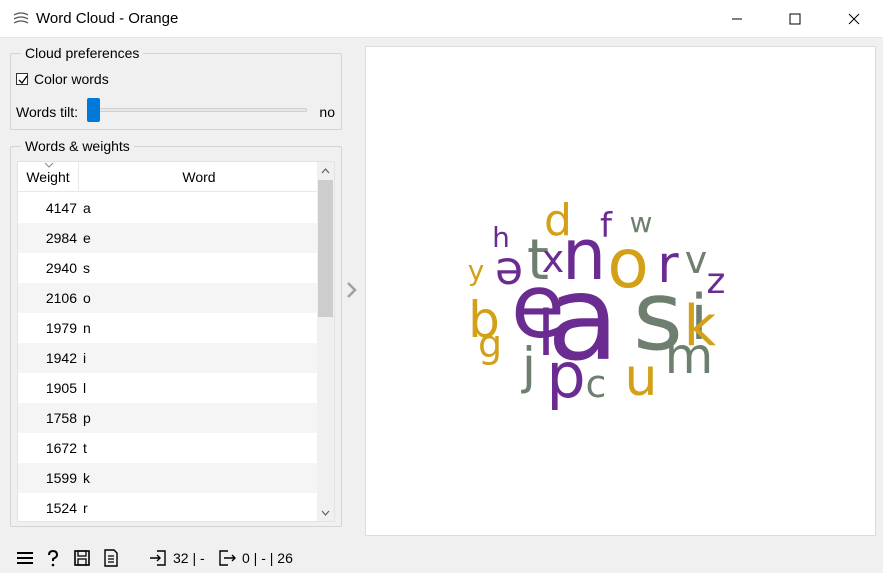 Image resolution: width=883 pixels, height=573 pixels. What do you see at coordinates (61, 508) in the screenshot?
I see `weight-cell: 1524` at bounding box center [61, 508].